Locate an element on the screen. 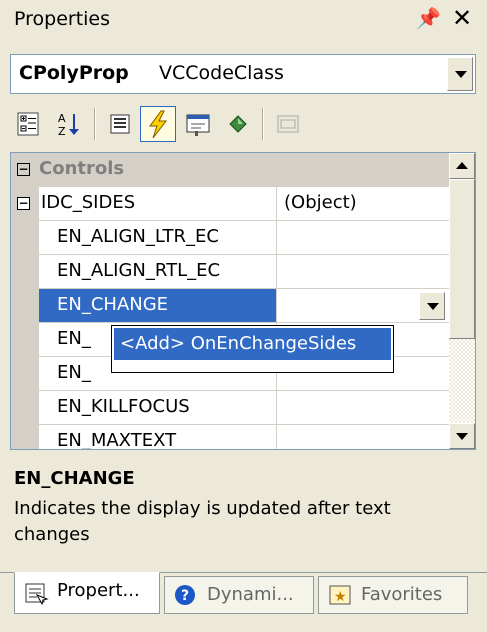 The image size is (487, 632). events-button is located at coordinates (158, 124).